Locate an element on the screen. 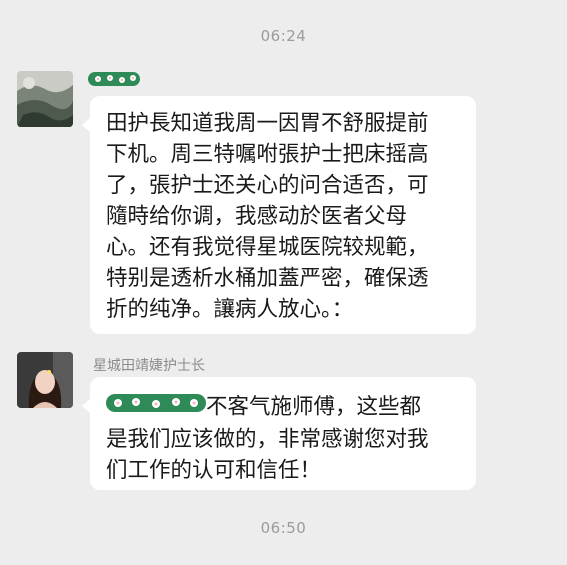  timestamp-top: 06:24 is located at coordinates (283, 36).